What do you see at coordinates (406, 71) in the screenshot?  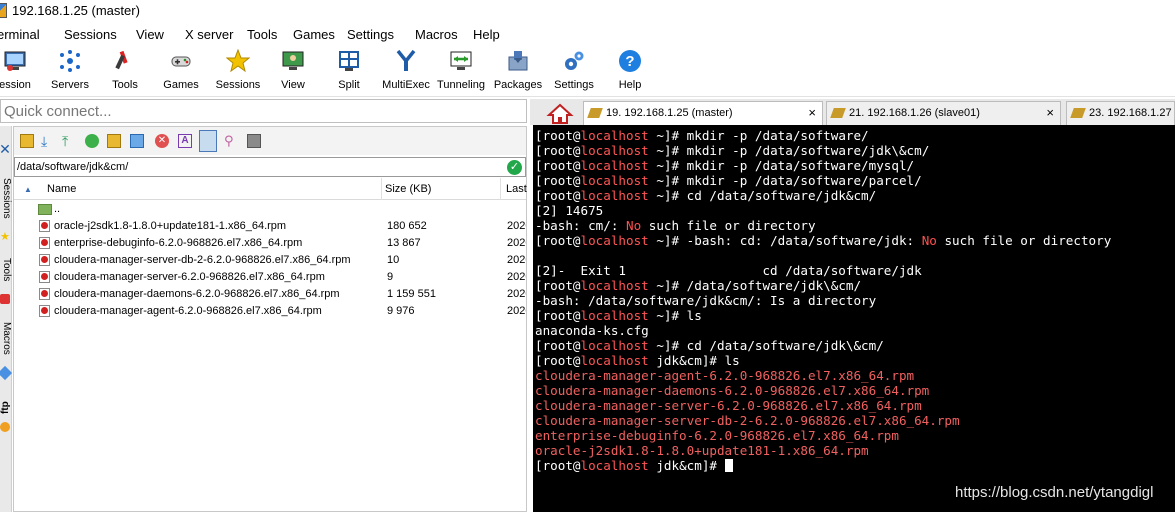 I see `toolbar-multiexec-button: MultiExec` at bounding box center [406, 71].